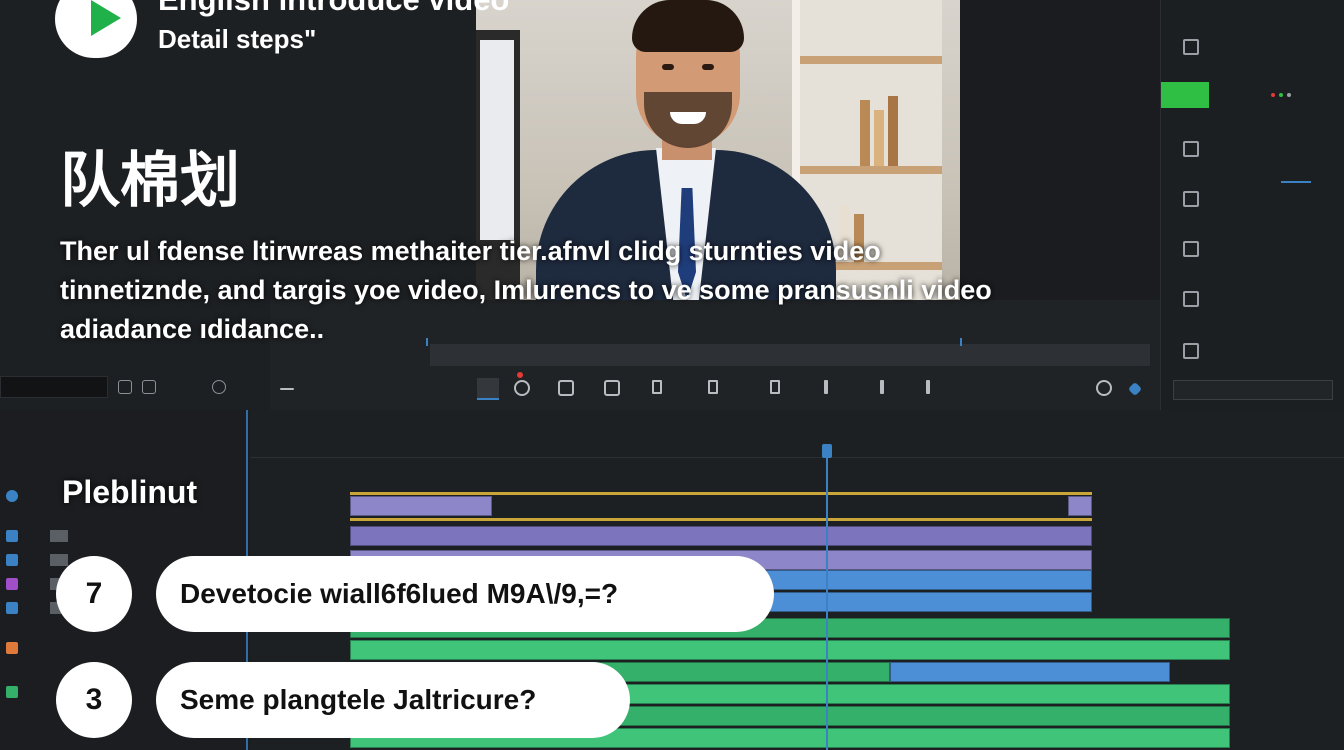 Image resolution: width=1344 pixels, height=750 pixels. What do you see at coordinates (775, 387) in the screenshot?
I see `marker-icon` at bounding box center [775, 387].